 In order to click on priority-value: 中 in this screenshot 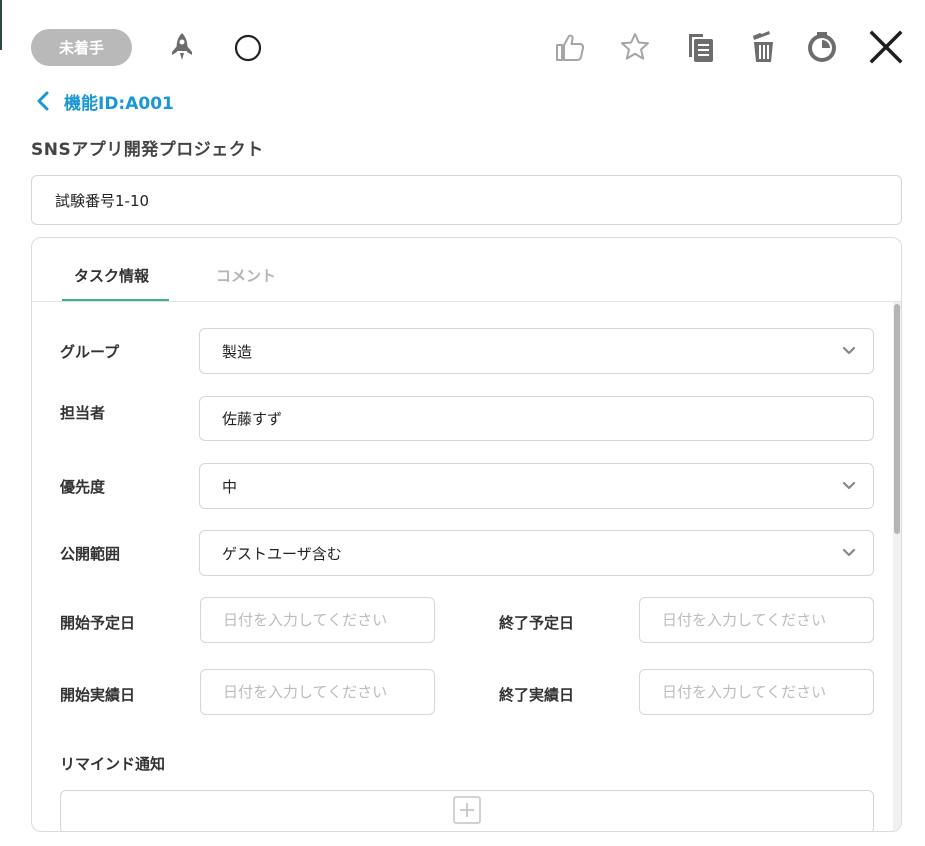, I will do `click(230, 486)`.